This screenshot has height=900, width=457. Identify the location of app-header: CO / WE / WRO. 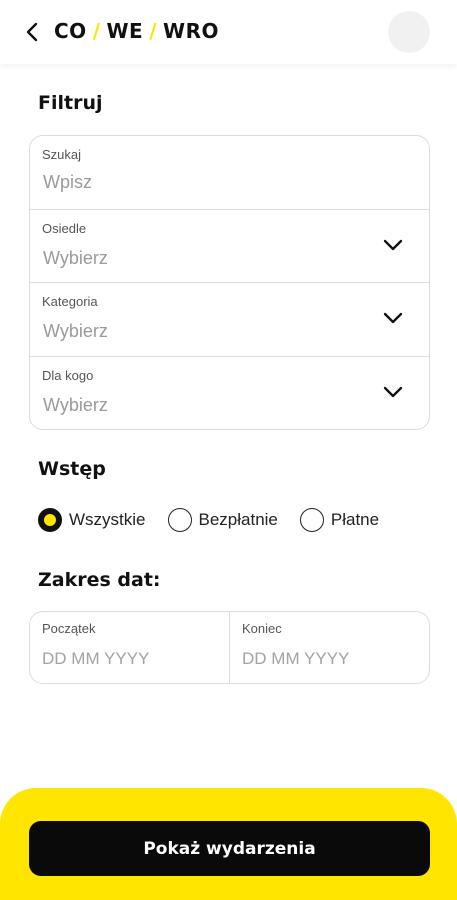
(228, 32).